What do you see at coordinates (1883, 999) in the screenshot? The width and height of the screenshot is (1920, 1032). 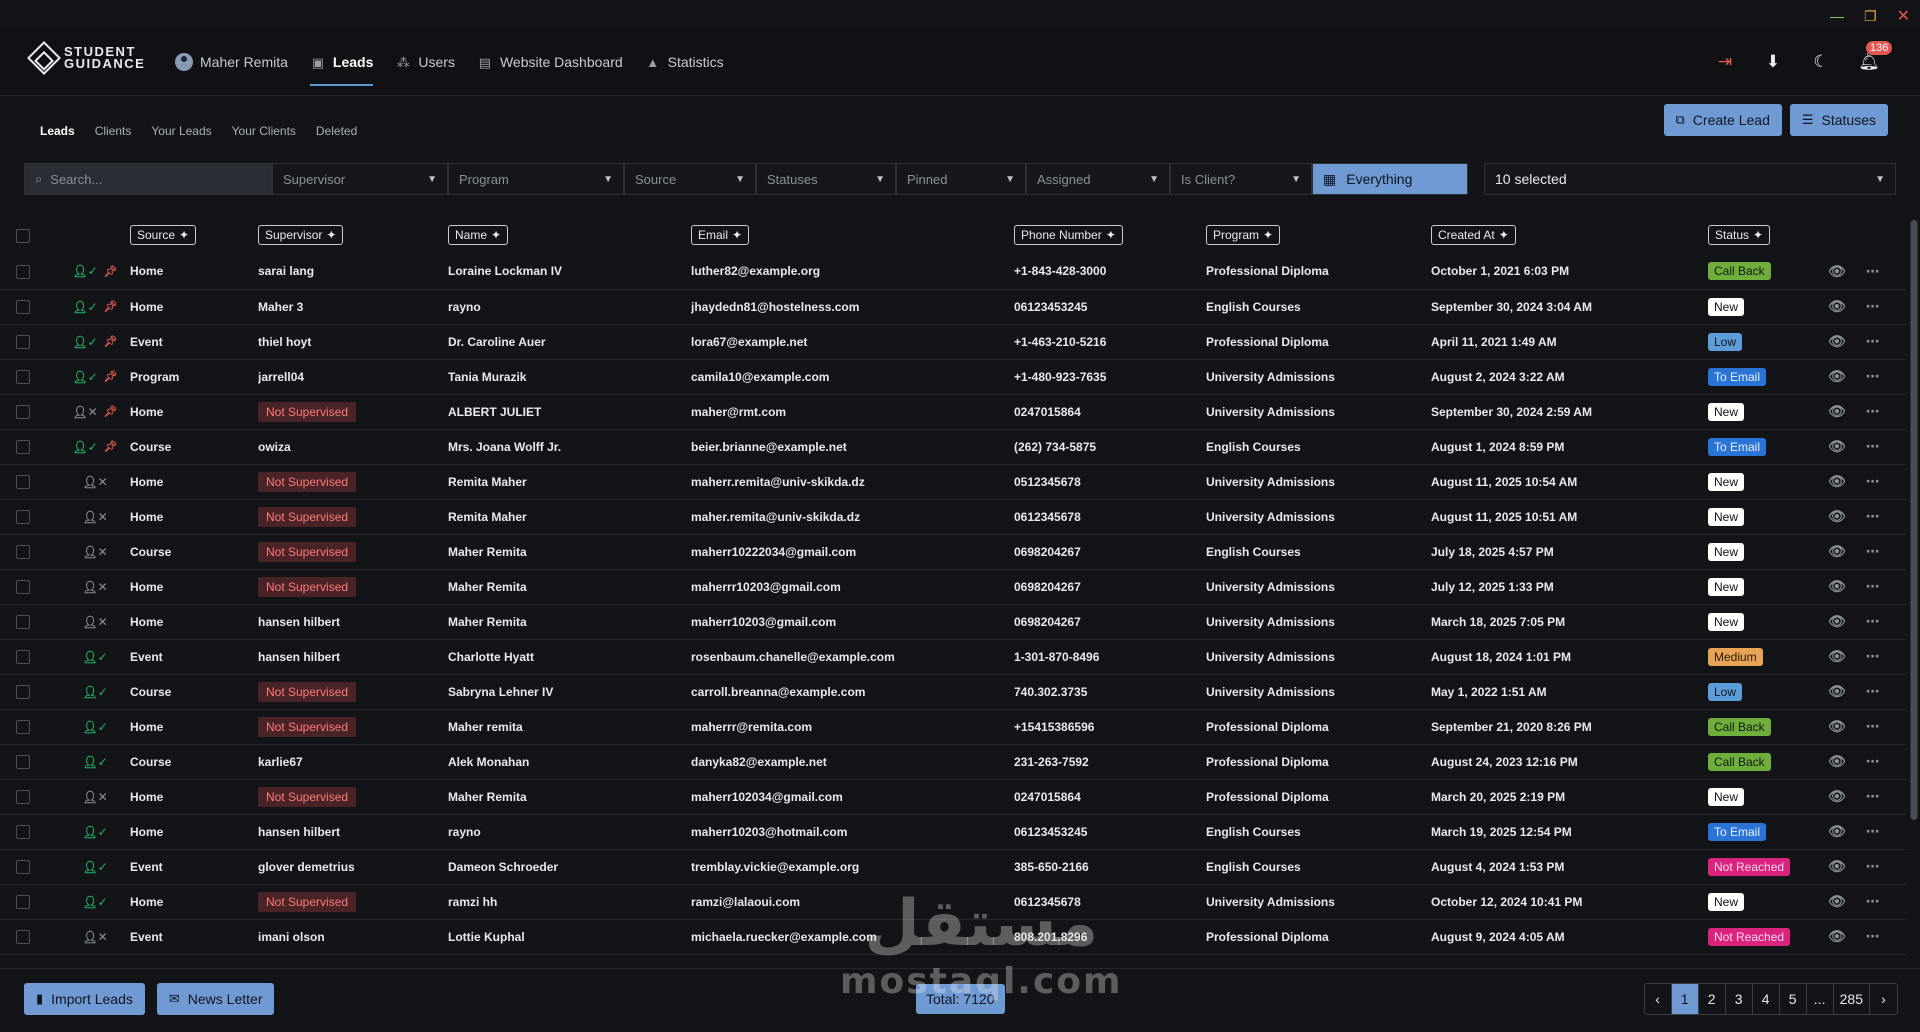 I see `next-page-chevron-icon: ›` at bounding box center [1883, 999].